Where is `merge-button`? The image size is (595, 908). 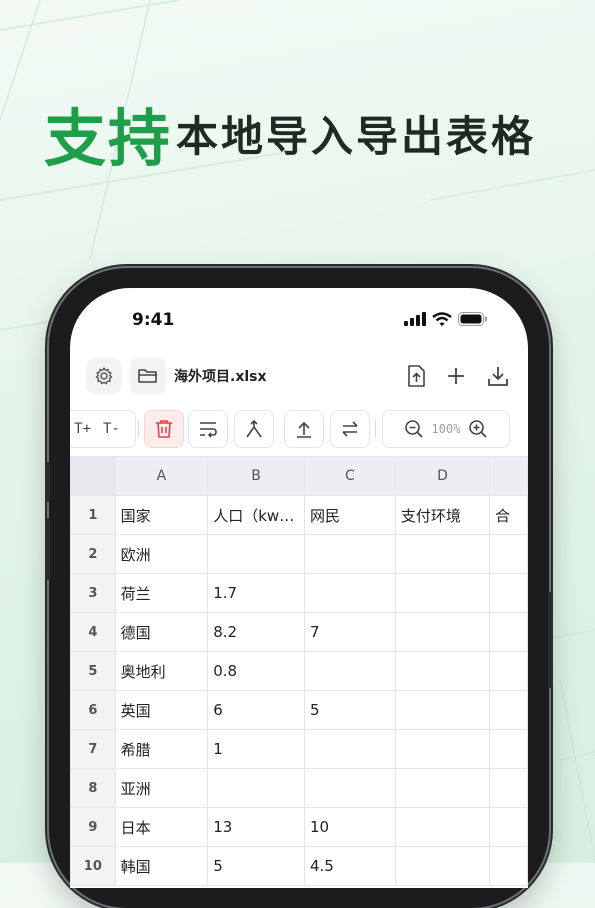
merge-button is located at coordinates (254, 429).